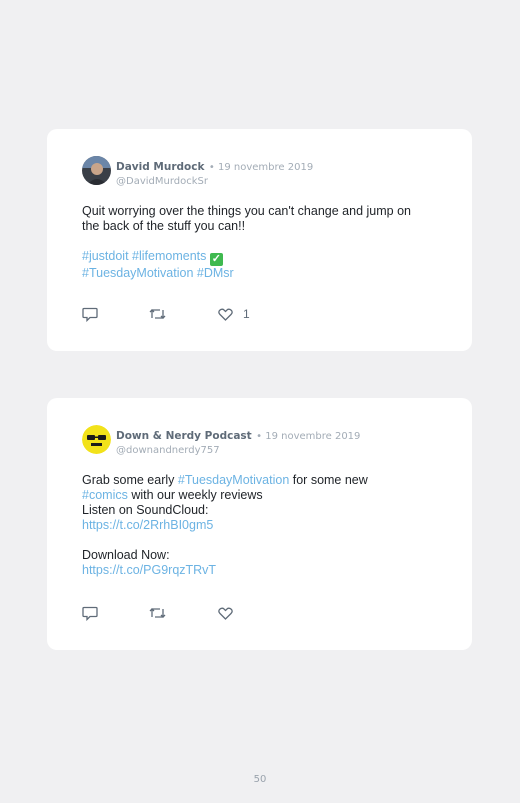 This screenshot has width=520, height=803. What do you see at coordinates (215, 273) in the screenshot?
I see `hashtag-link: #DMsr` at bounding box center [215, 273].